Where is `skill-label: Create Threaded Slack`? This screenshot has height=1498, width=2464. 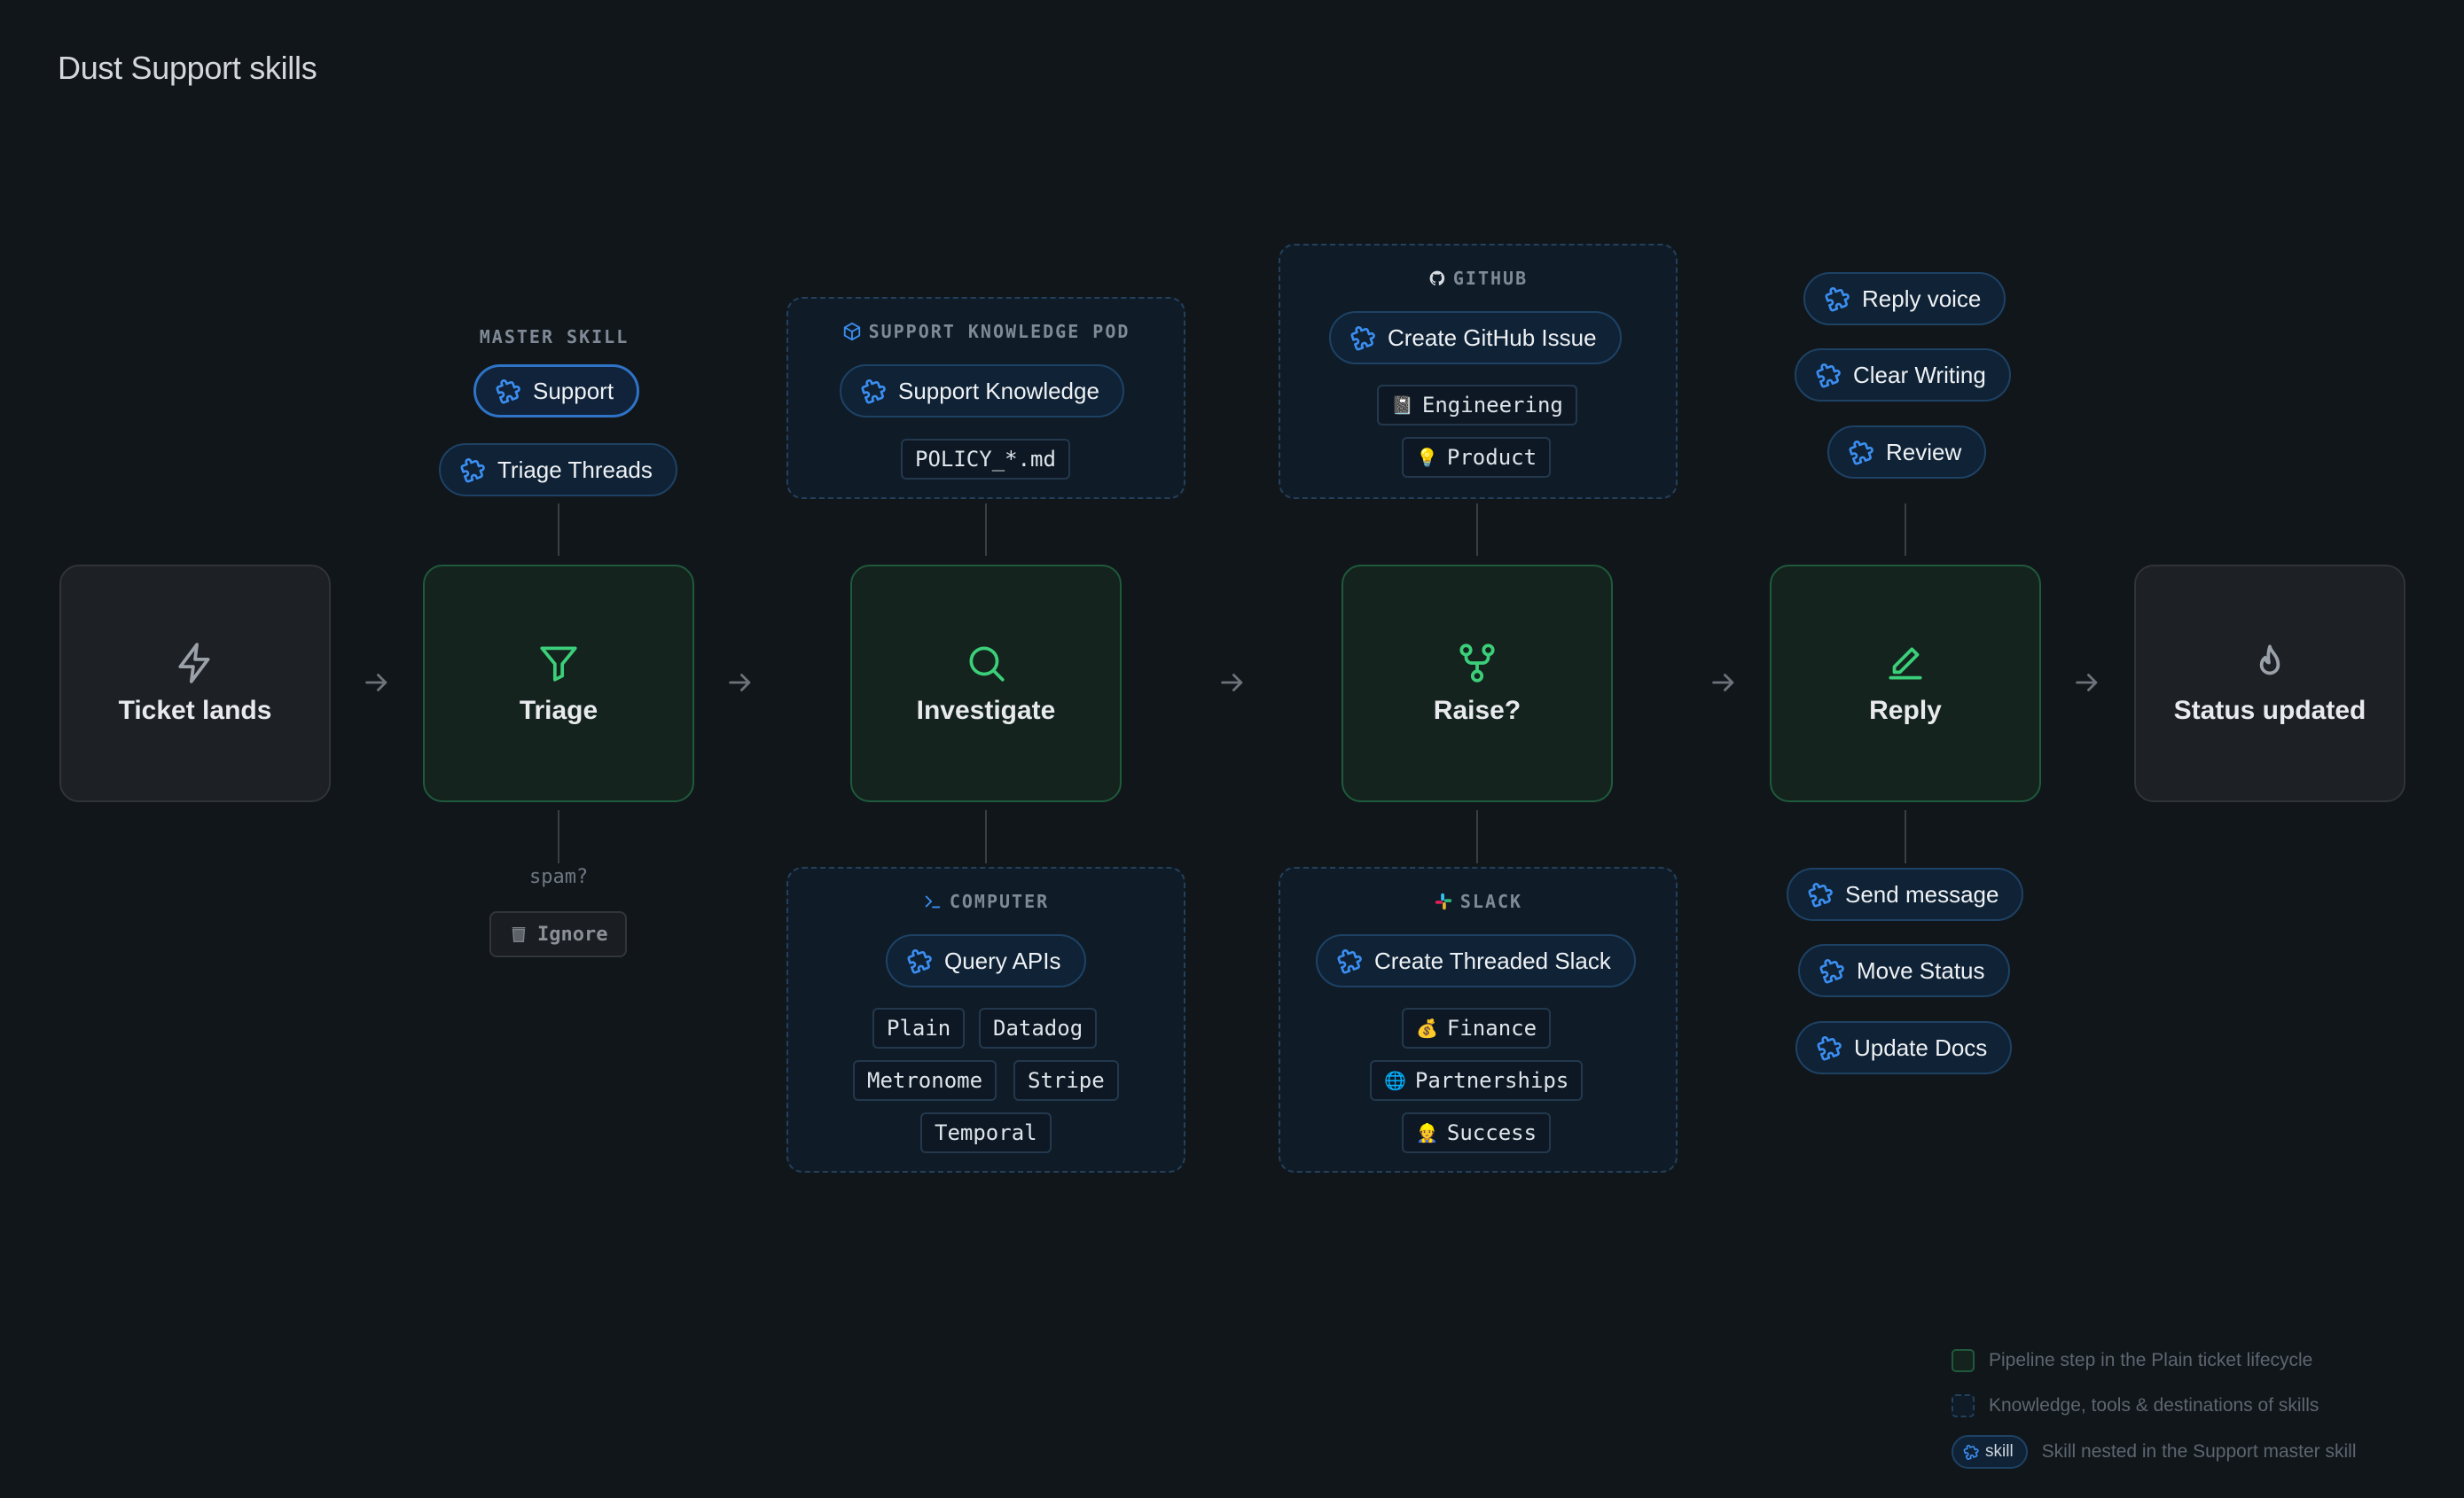 skill-label: Create Threaded Slack is located at coordinates (1493, 960).